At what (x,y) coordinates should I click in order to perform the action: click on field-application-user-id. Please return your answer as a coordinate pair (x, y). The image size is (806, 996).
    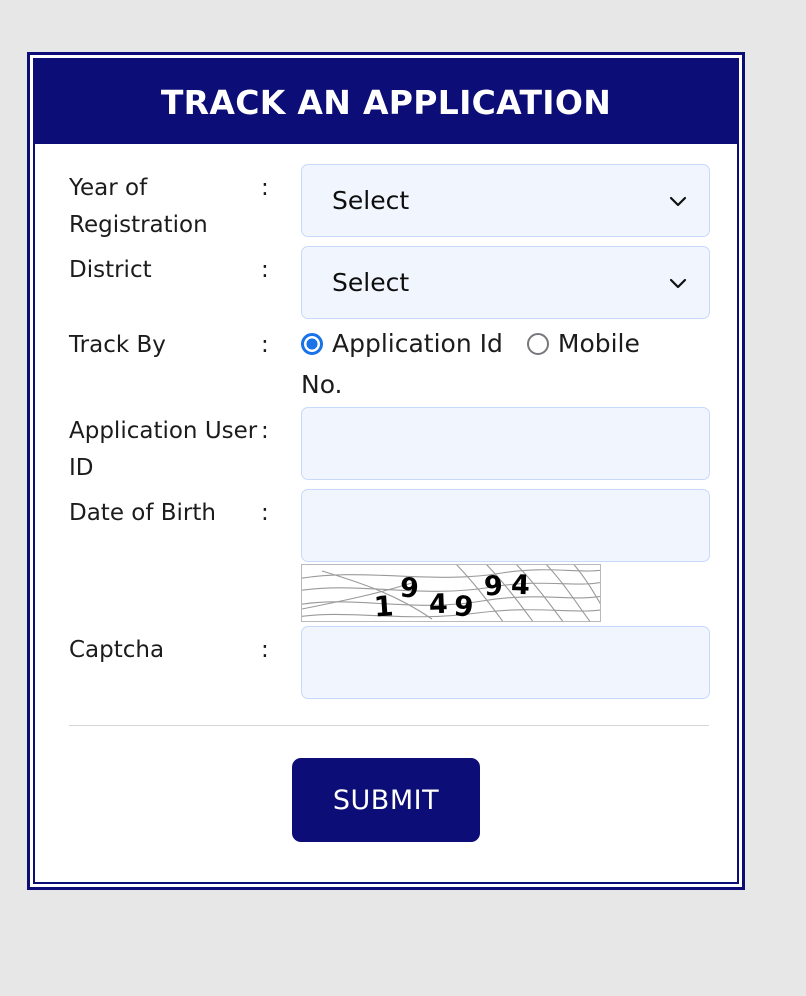
    Looking at the image, I should click on (505, 443).